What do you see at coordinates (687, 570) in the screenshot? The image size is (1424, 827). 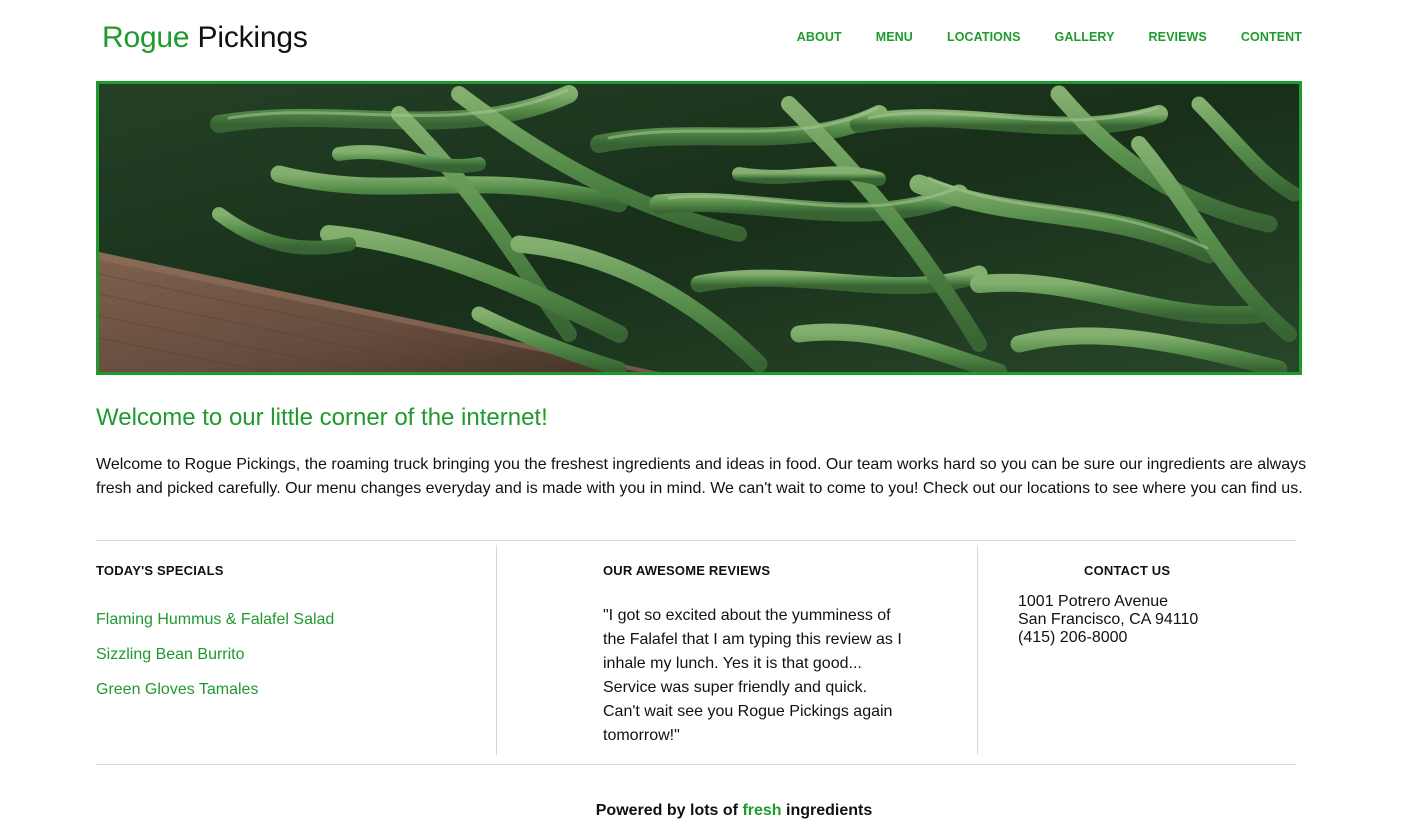 I see `reviews-heading: OUR AWESOME REVIEWS` at bounding box center [687, 570].